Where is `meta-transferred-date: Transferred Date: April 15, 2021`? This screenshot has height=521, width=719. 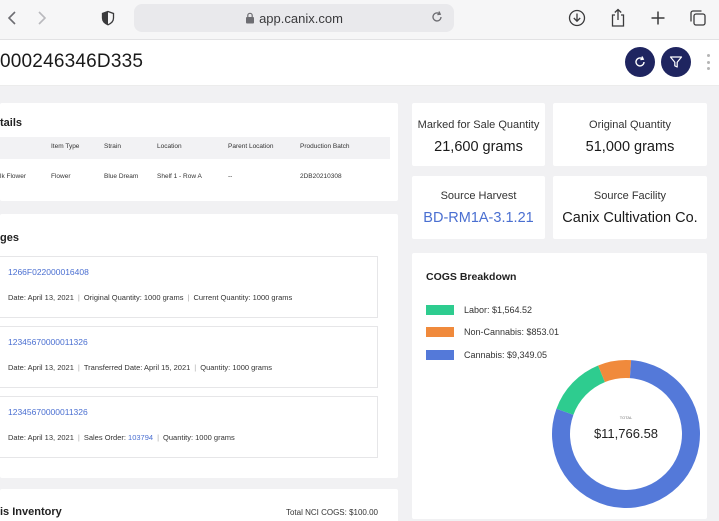
meta-transferred-date: Transferred Date: April 15, 2021 is located at coordinates (137, 367).